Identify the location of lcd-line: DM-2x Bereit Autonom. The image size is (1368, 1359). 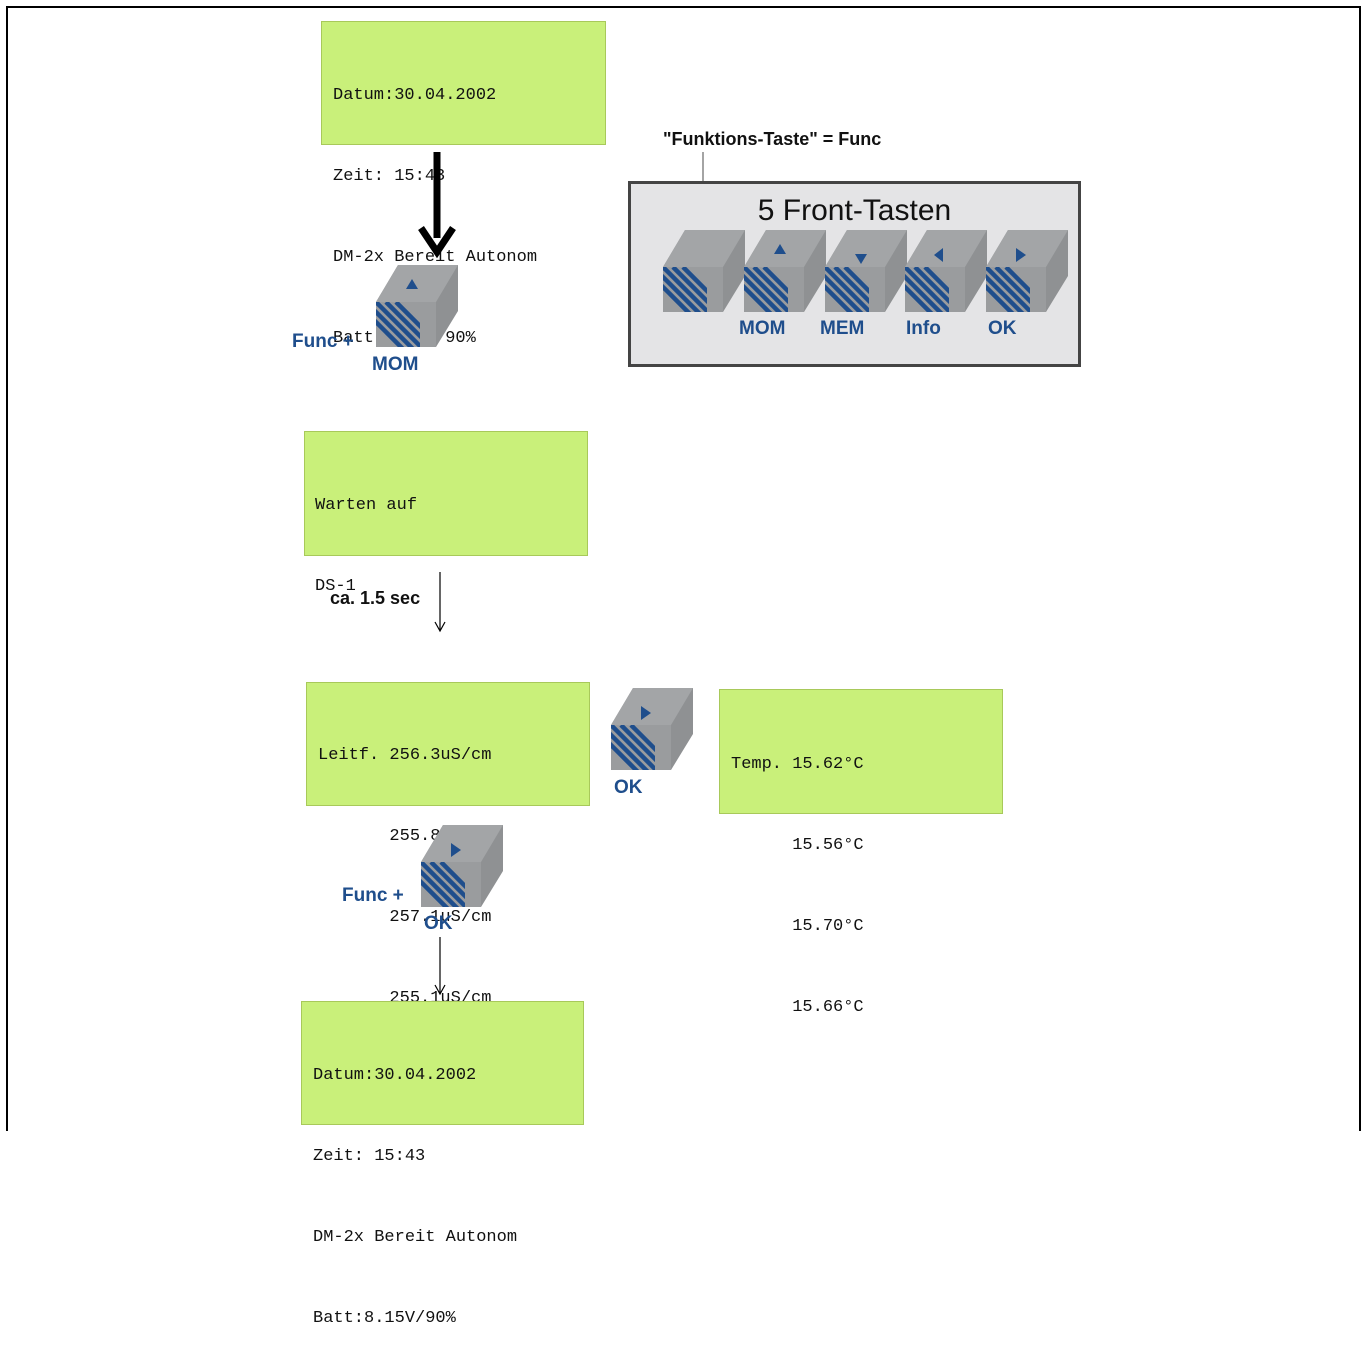
(415, 1237).